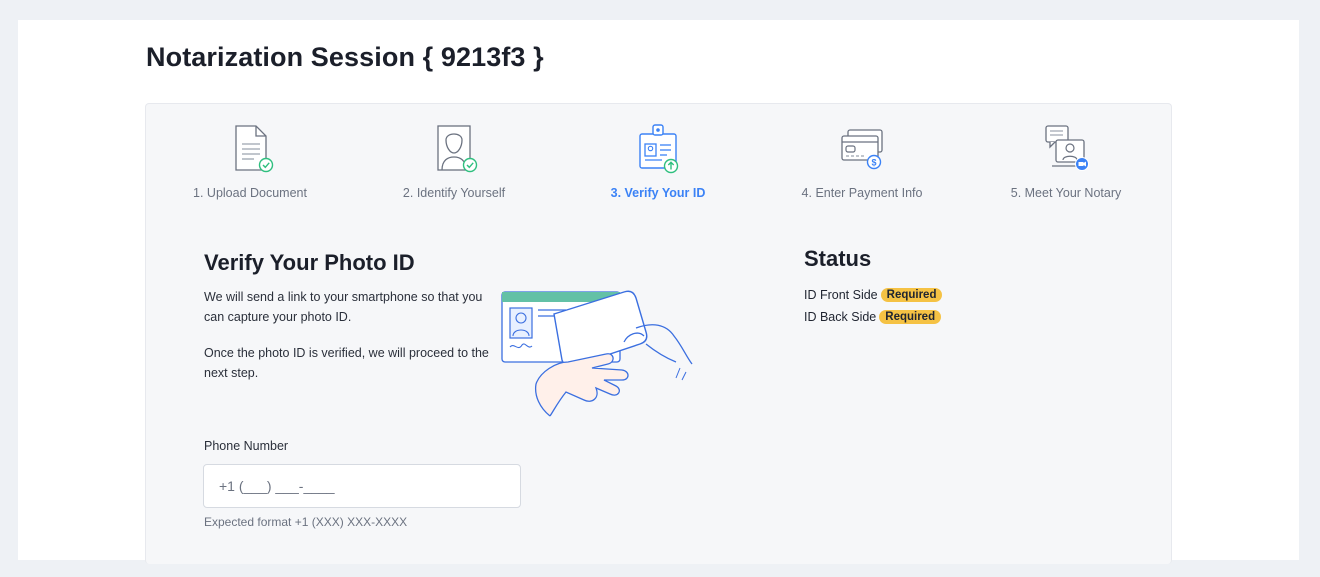  I want to click on progress-steps: 1. Upload Document 2. Identify Yourself, so click(658, 159).